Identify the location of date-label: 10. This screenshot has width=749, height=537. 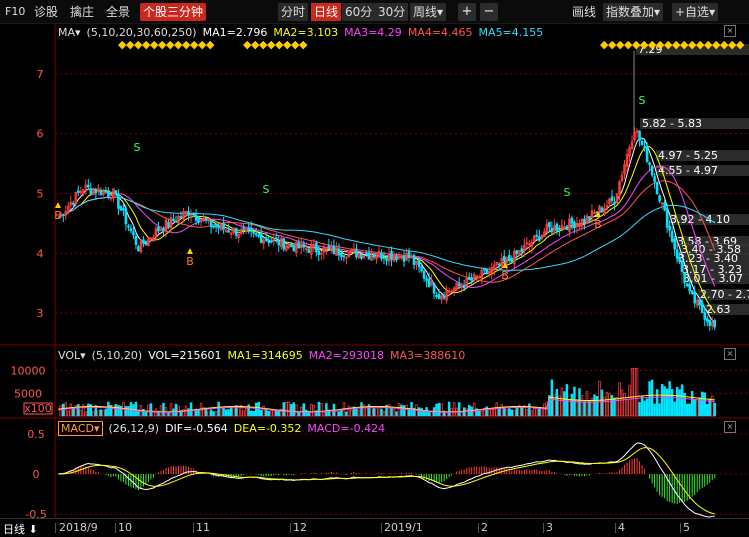
(125, 527).